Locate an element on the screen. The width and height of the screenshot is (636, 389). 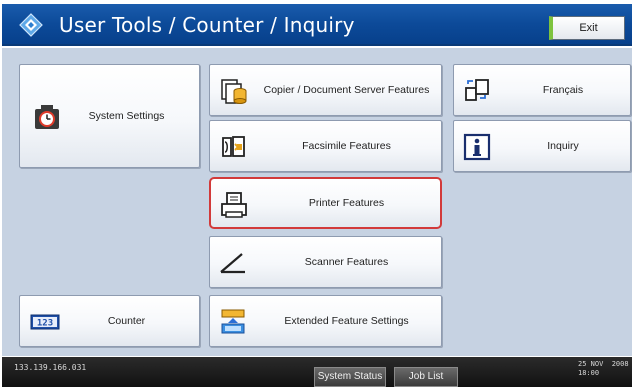
language-label: Français is located at coordinates (563, 89).